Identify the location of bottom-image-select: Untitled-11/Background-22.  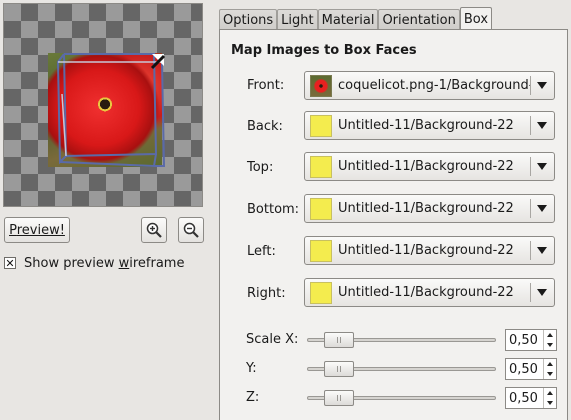
(429, 208).